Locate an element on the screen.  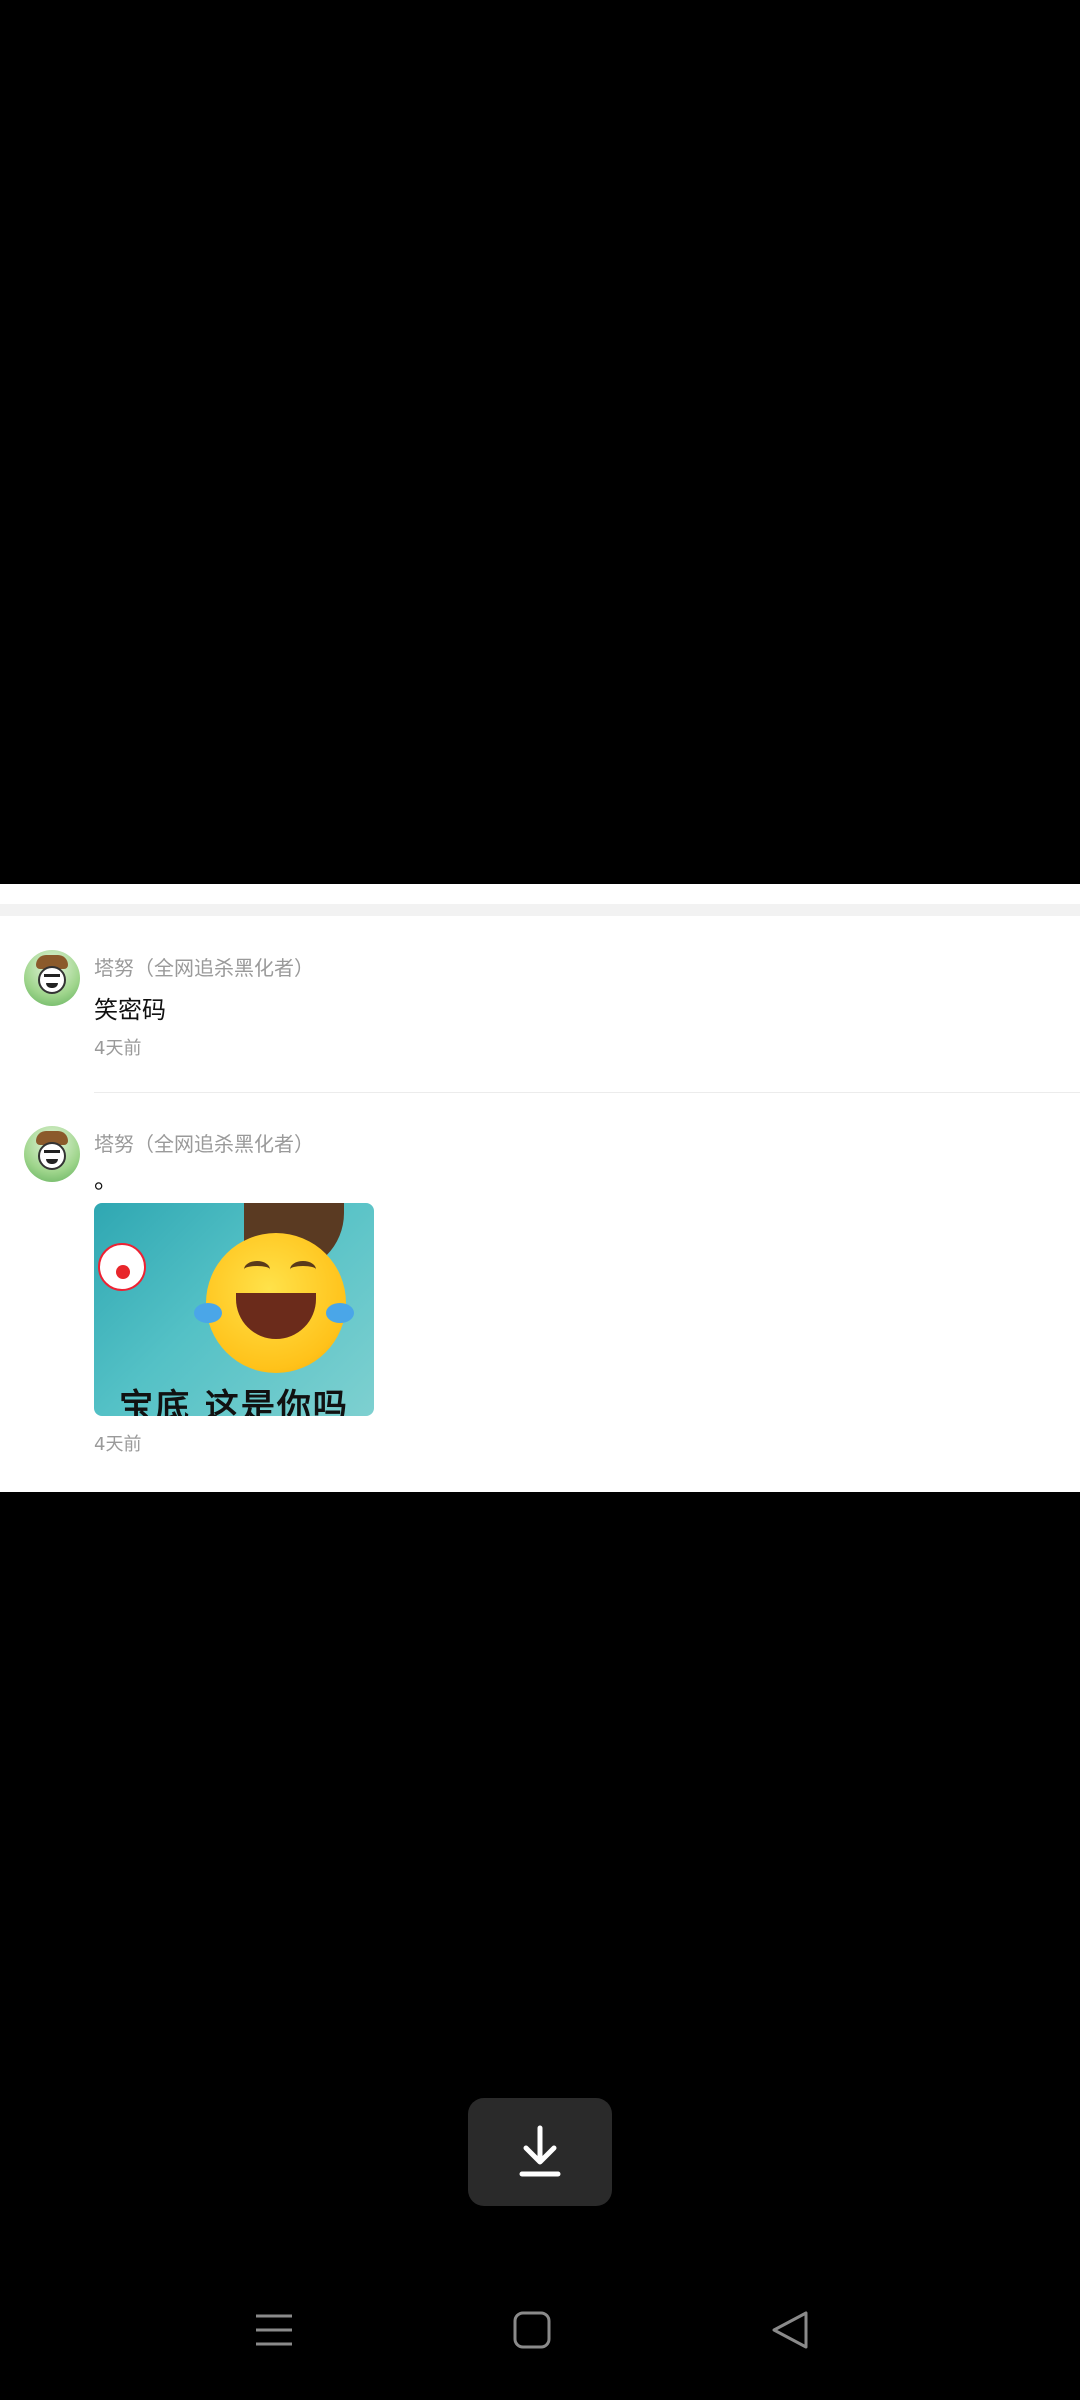
laughing-emoji-sticker: 宝底 这是你吗 is located at coordinates (234, 1309).